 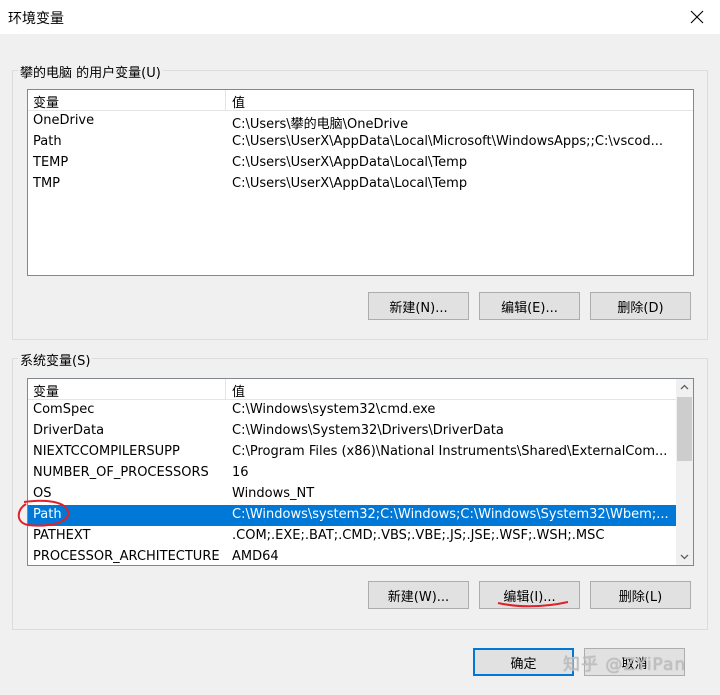 I want to click on user-delete-button: 删除(D), so click(x=640, y=306).